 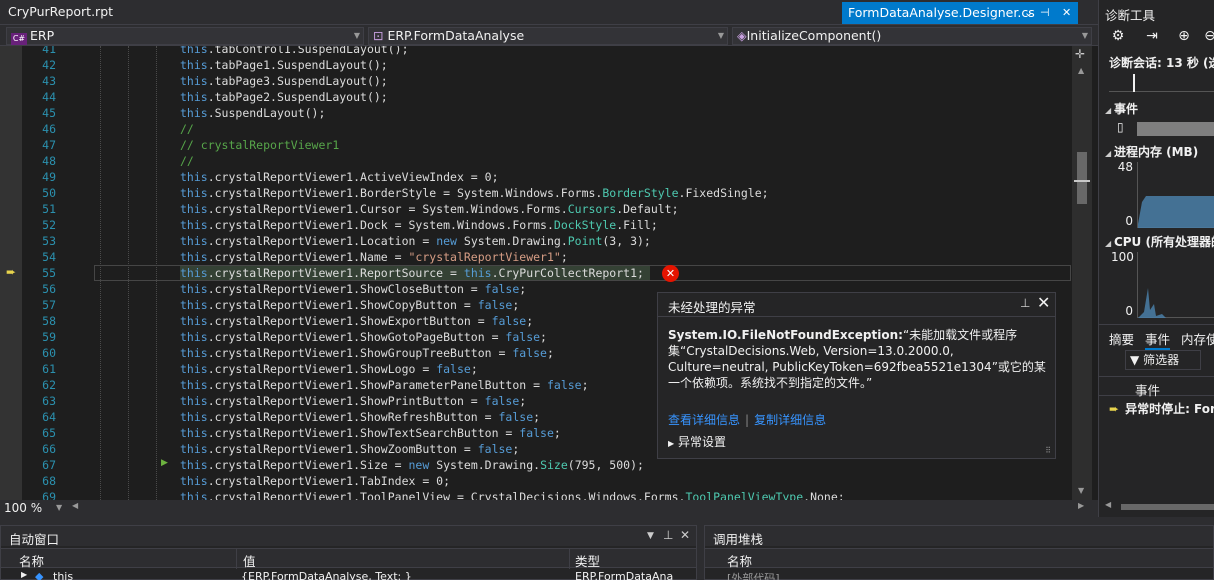 I want to click on code-line: 44 this.tabPage2.SuspendLayout();, so click(x=536, y=97).